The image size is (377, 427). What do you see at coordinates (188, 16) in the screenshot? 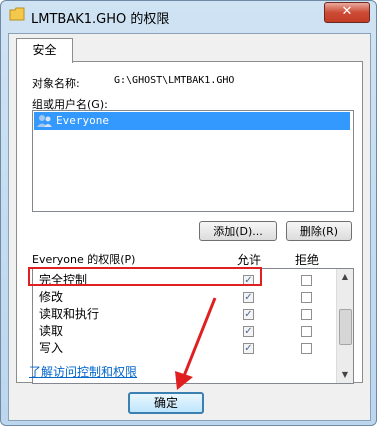
I see `title-bar: LMTBAK1.GHO 的权限 ✕` at bounding box center [188, 16].